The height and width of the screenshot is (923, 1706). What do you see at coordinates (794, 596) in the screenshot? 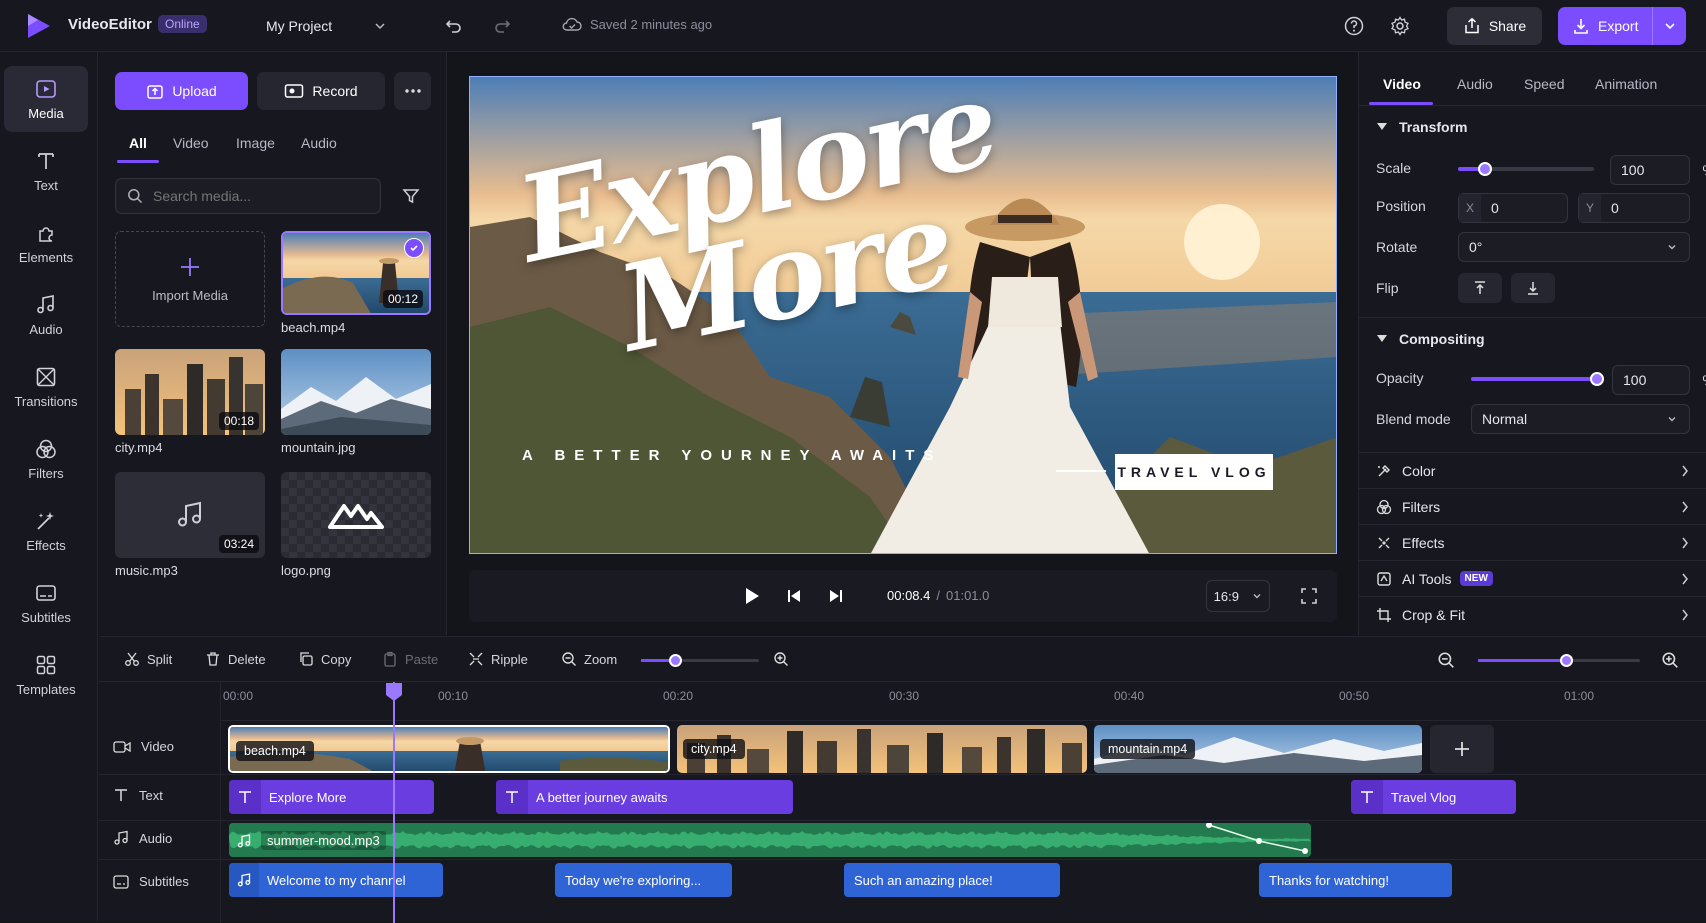
I see `skip-back-button` at bounding box center [794, 596].